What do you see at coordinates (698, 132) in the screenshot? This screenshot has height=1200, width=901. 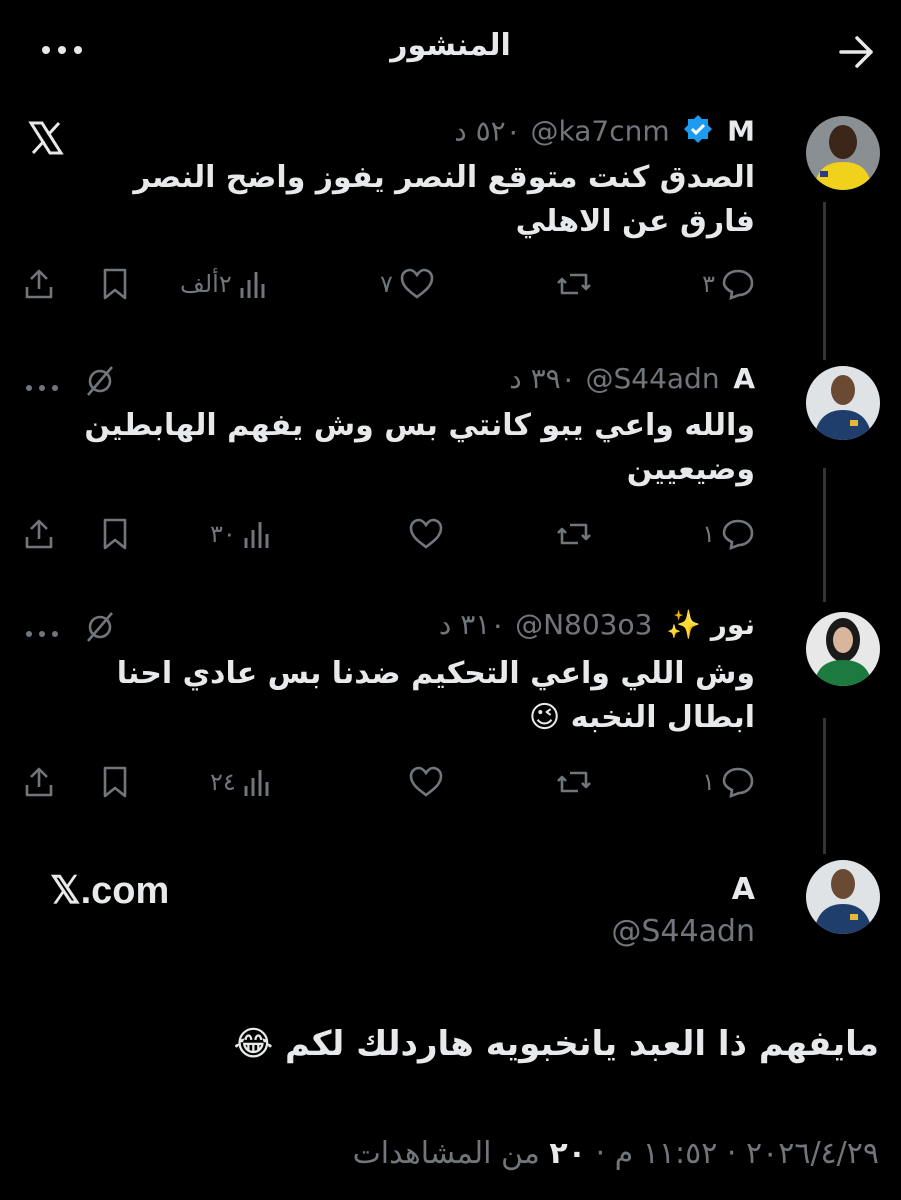 I see `verified-badge-icon` at bounding box center [698, 132].